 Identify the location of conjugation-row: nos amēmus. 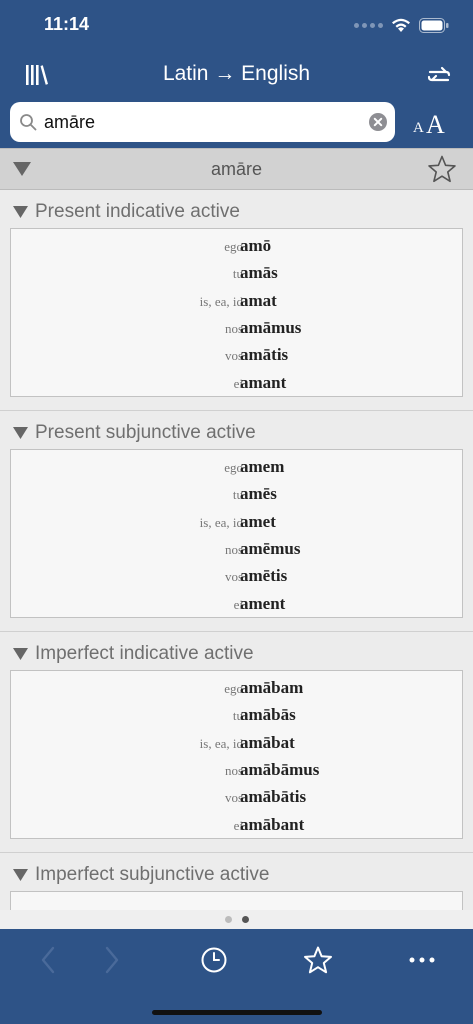
(236, 548).